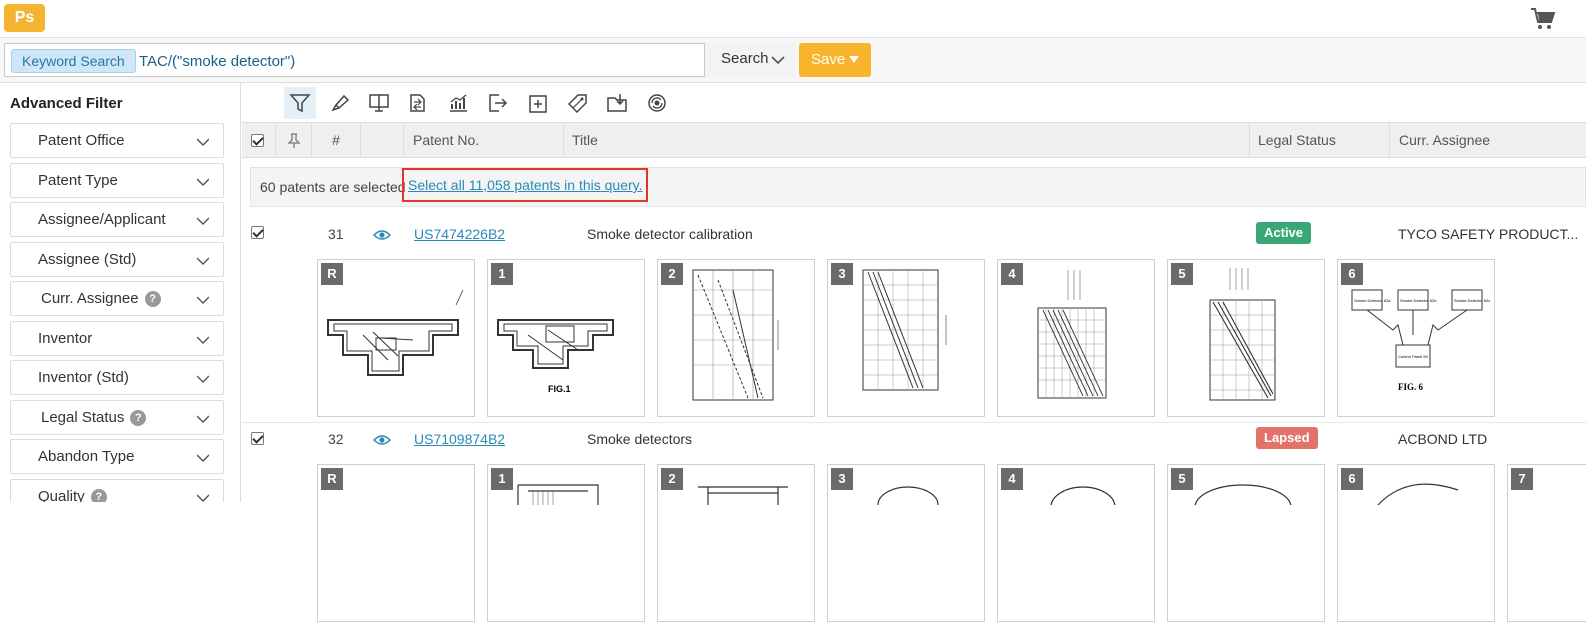  I want to click on filter-label: Inventor, so click(65, 338).